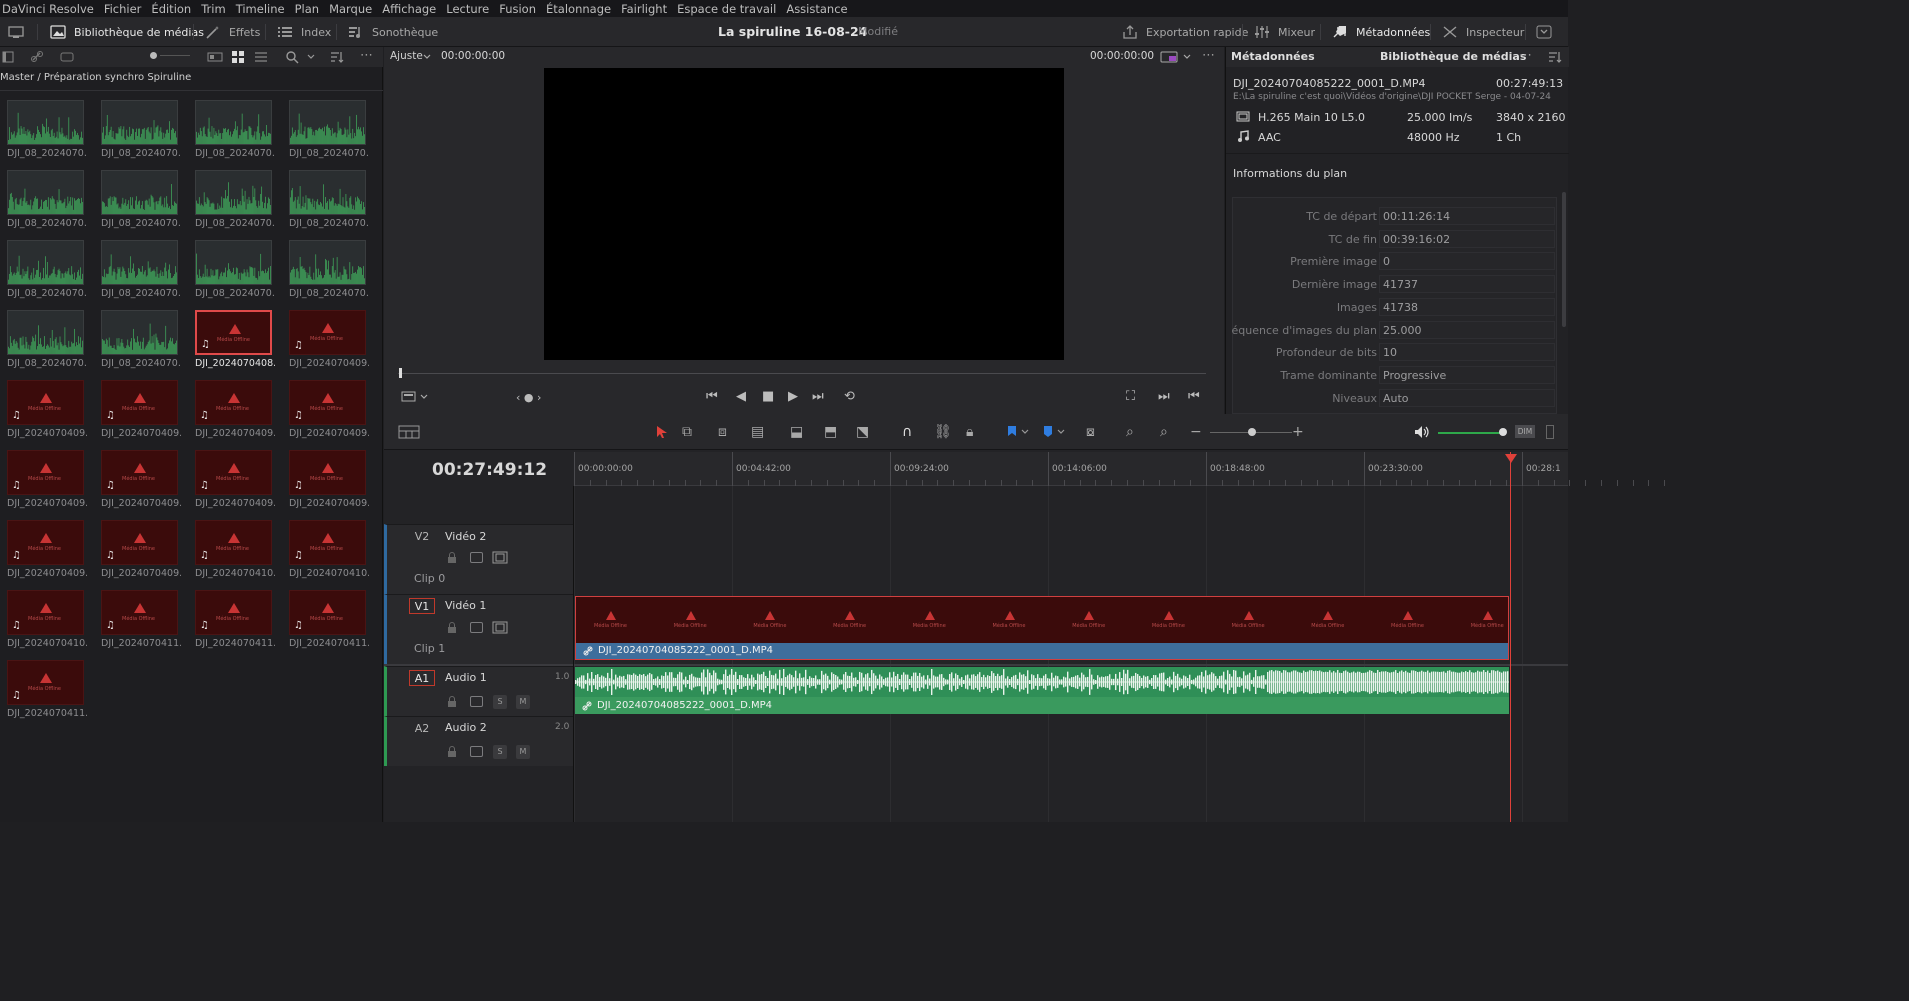 The height and width of the screenshot is (1001, 1909). What do you see at coordinates (393, 32) in the screenshot?
I see `sound-library-button: Sonothèque` at bounding box center [393, 32].